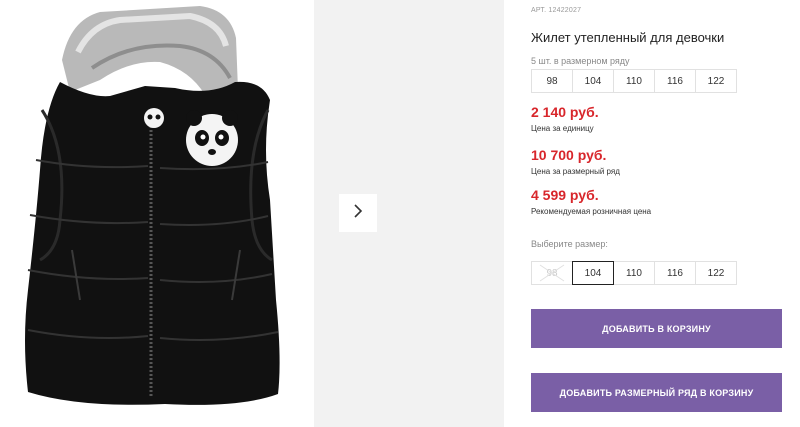 The height and width of the screenshot is (427, 800). What do you see at coordinates (593, 81) in the screenshot?
I see `pack-size: 104` at bounding box center [593, 81].